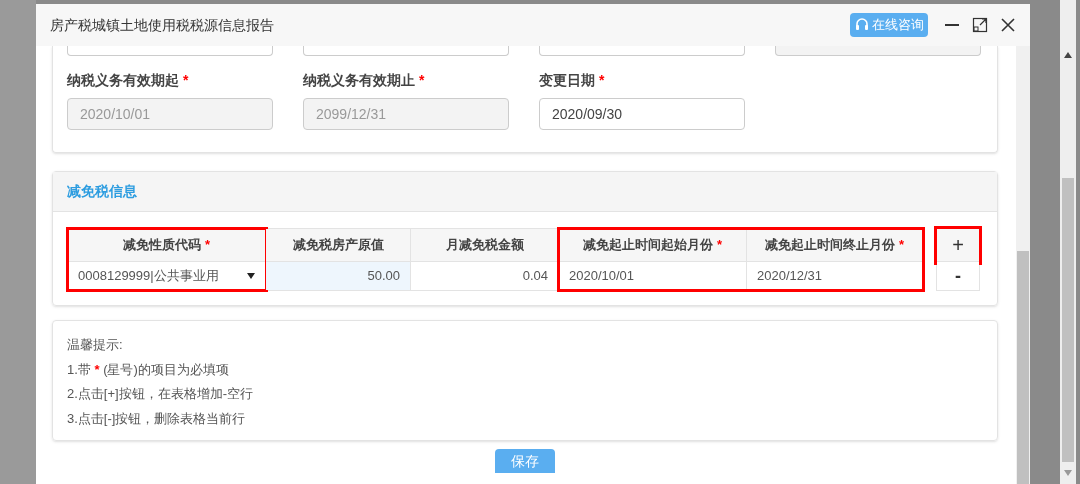 The width and height of the screenshot is (1080, 484). Describe the element at coordinates (161, 245) in the screenshot. I see `header-text: 减免性质代码` at that location.